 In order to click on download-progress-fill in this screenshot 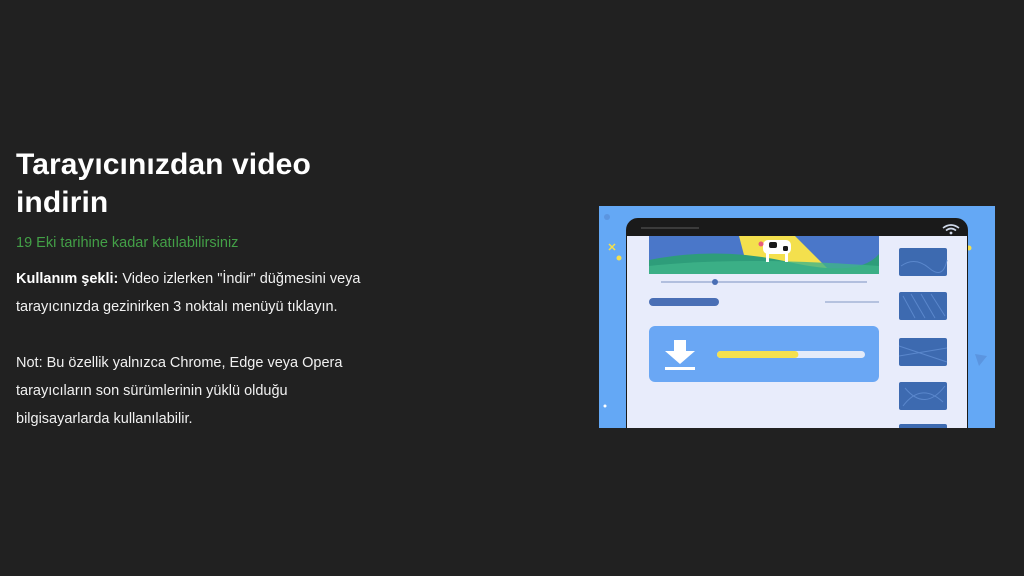, I will do `click(758, 354)`.